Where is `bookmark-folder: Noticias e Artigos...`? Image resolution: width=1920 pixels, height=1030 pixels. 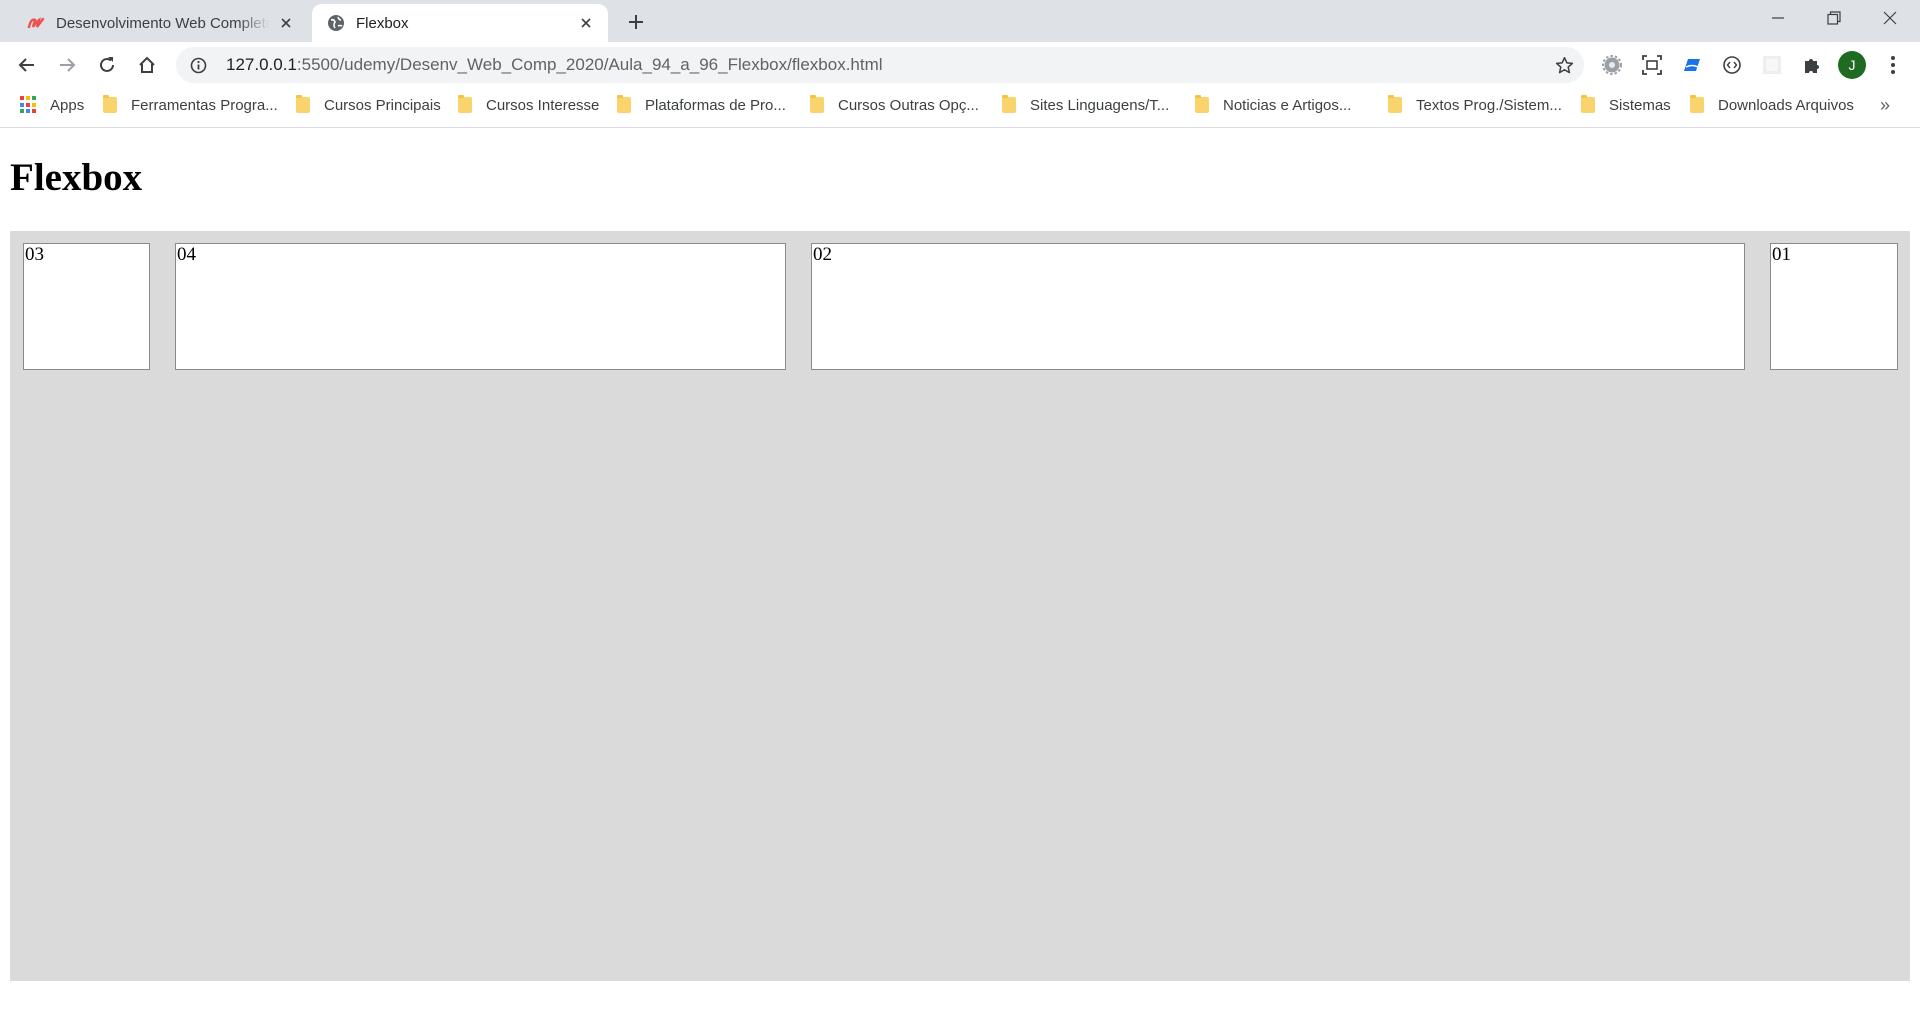
bookmark-folder: Noticias e Artigos... is located at coordinates (1273, 105).